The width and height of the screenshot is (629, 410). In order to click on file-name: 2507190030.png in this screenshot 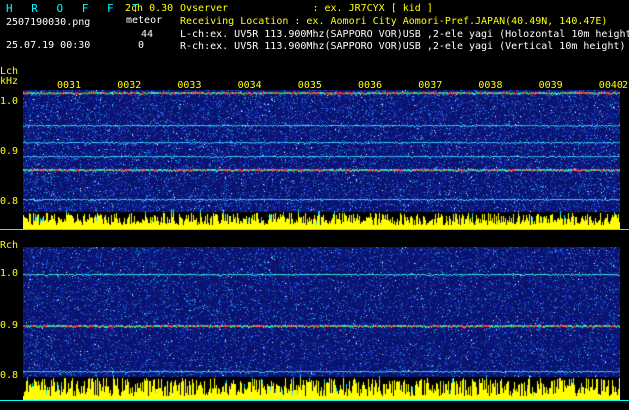, I will do `click(48, 22)`.